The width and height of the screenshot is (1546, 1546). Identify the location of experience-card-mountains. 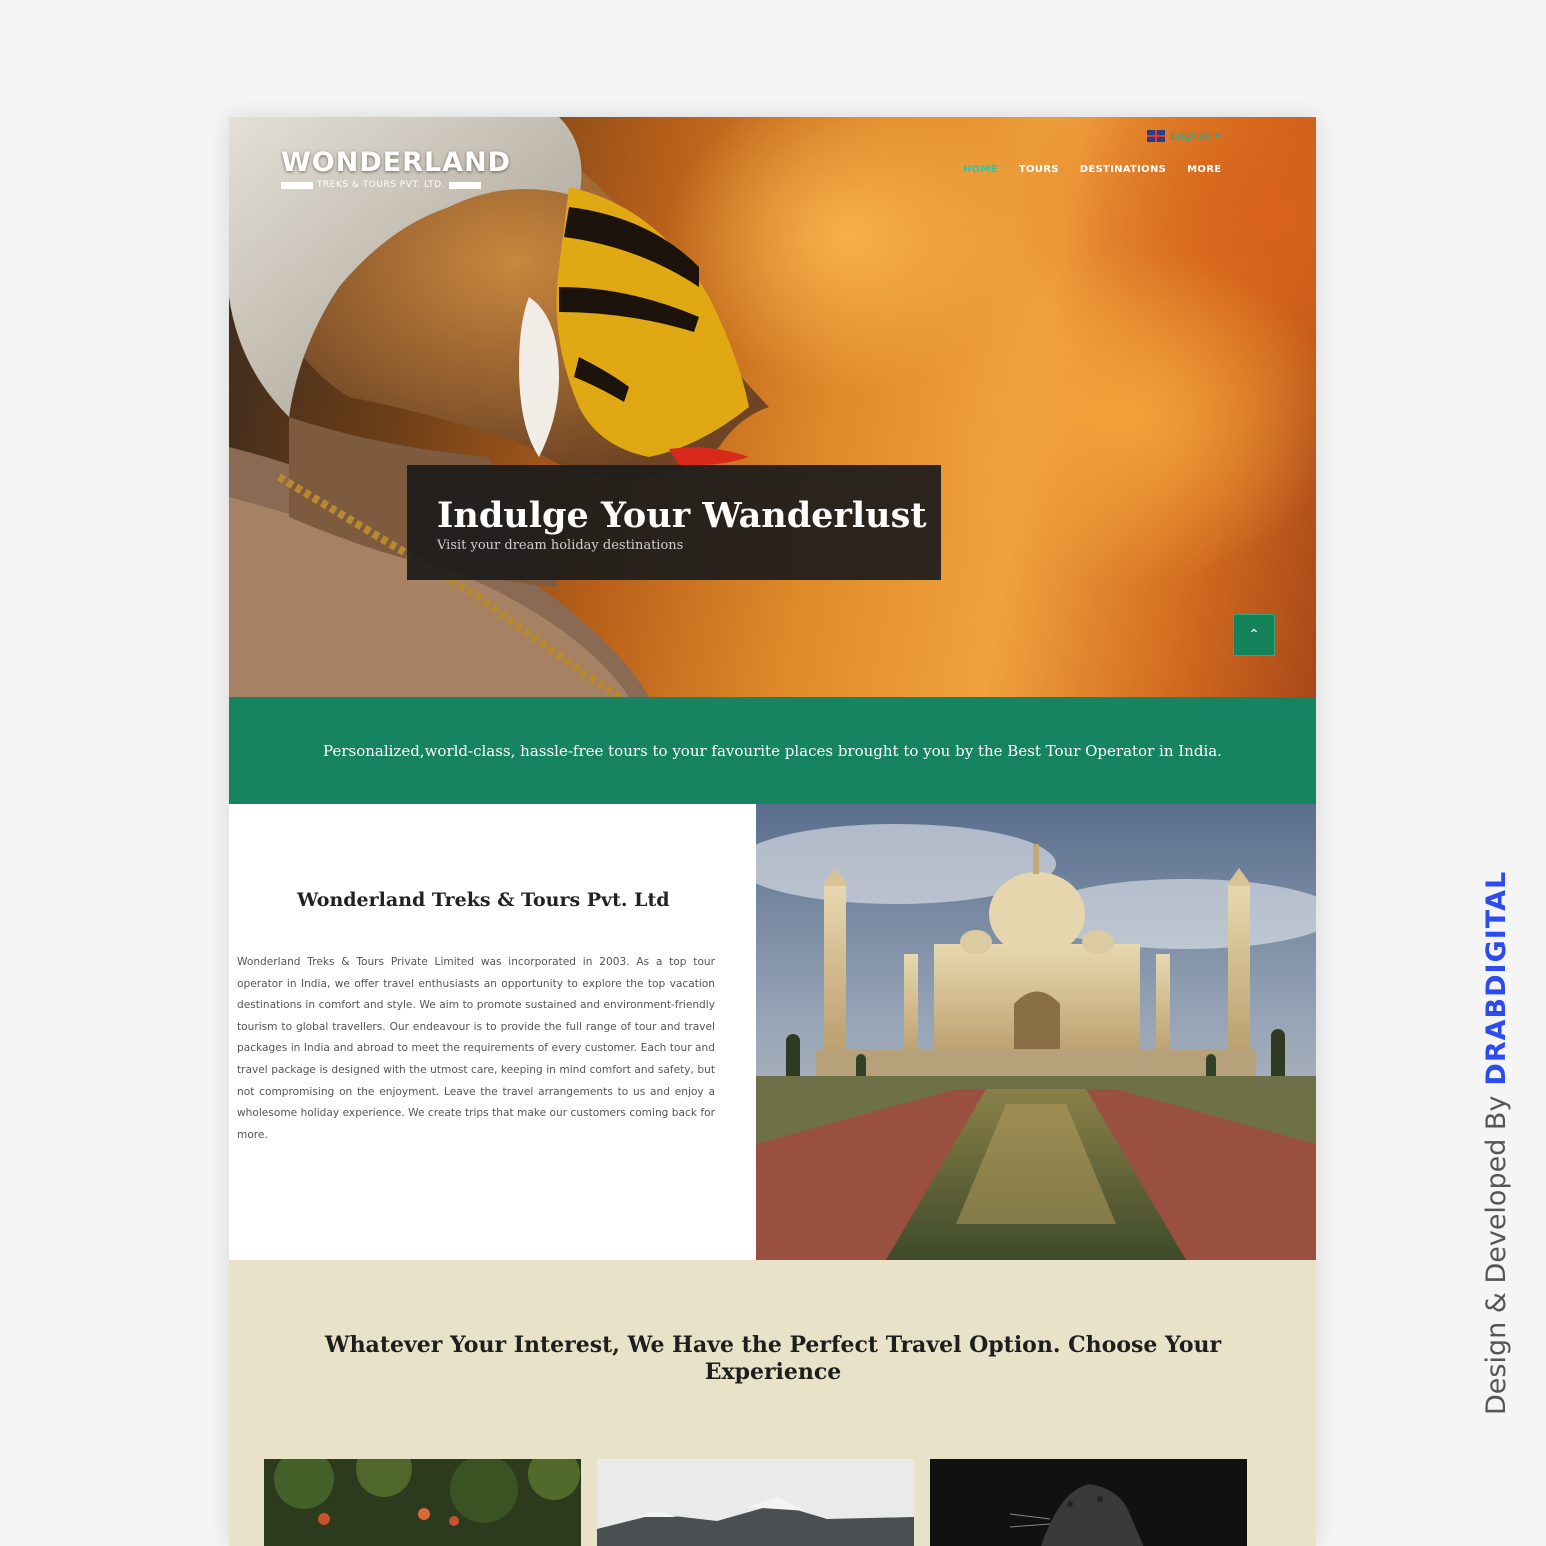
(755, 1502).